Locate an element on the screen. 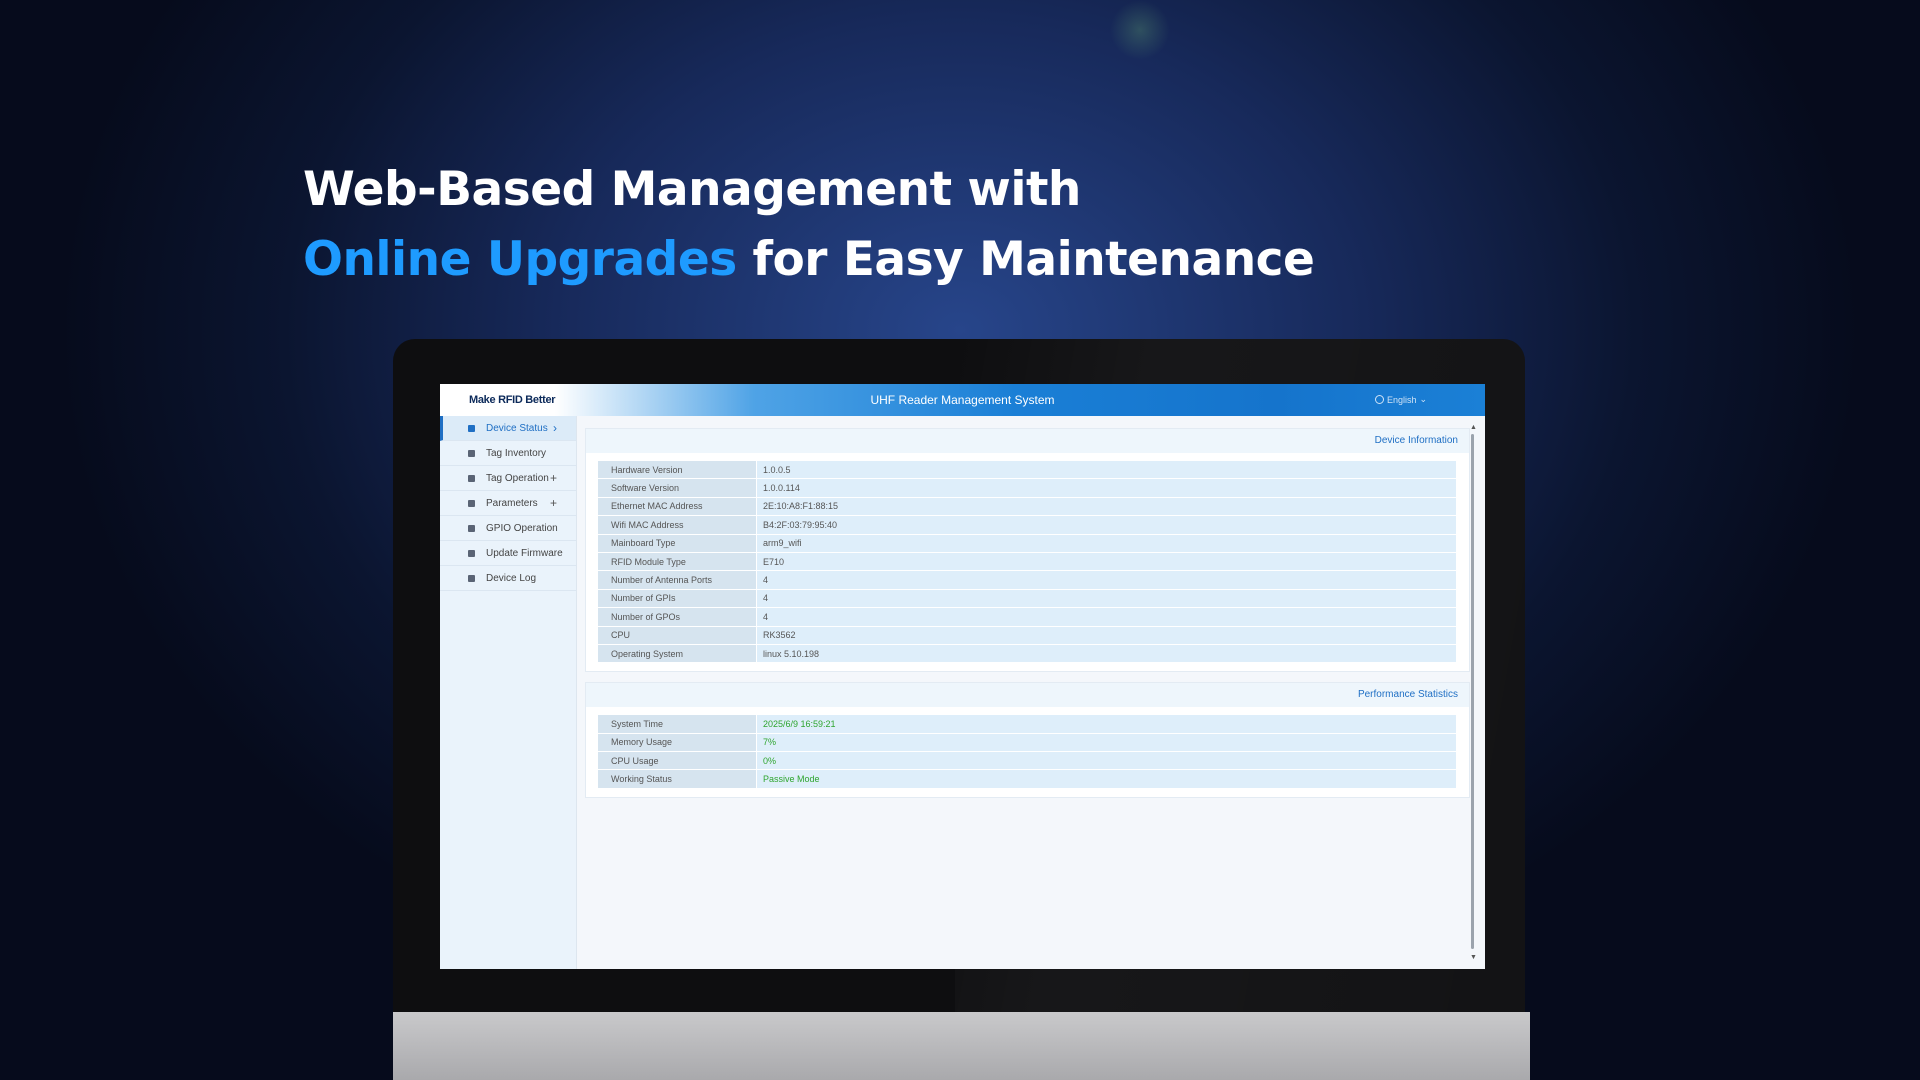 The image size is (1920, 1080). row-label: Mainboard Type is located at coordinates (677, 543).